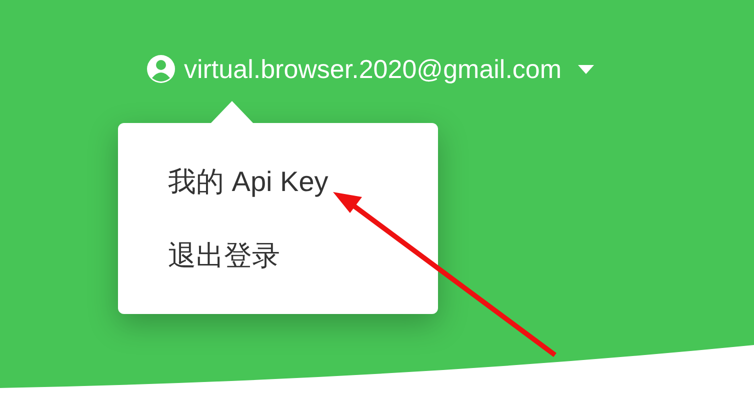 The image size is (754, 409). What do you see at coordinates (586, 69) in the screenshot?
I see `caret-icon` at bounding box center [586, 69].